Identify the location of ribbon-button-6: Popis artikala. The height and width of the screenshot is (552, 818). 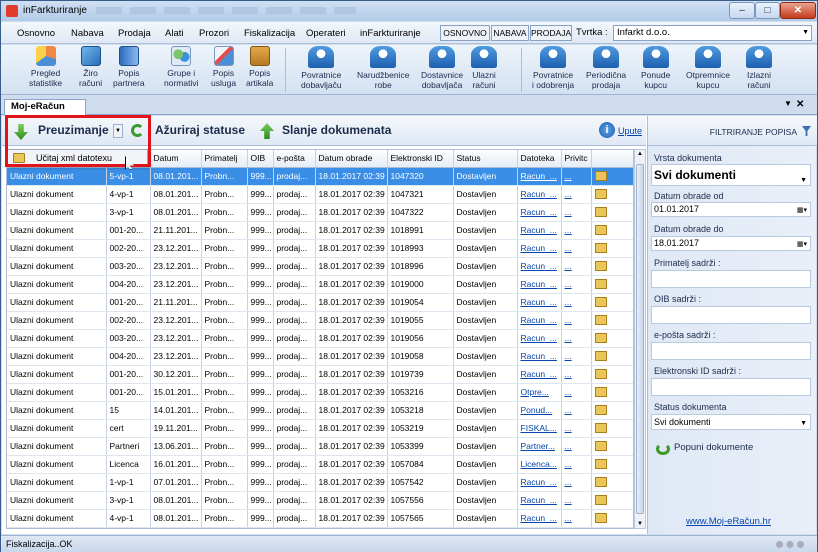
(259, 67).